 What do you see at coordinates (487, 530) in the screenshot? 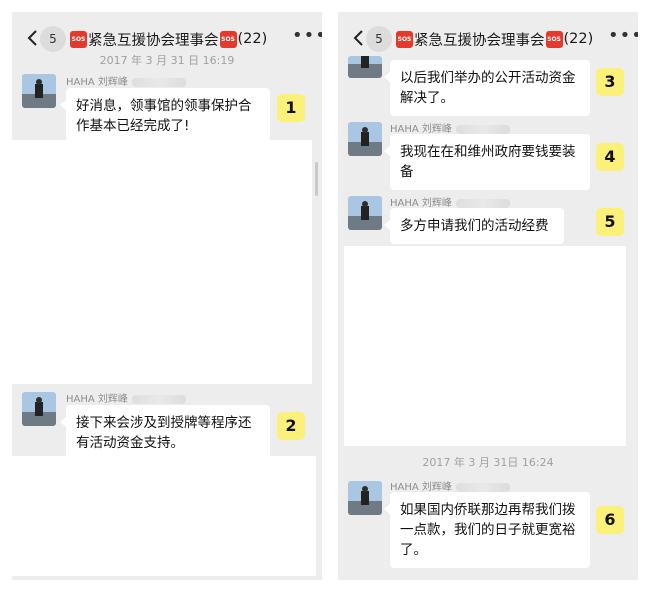
I see `message-bubble: 如果国内侨联那边再帮我们拨一点款，我们的日子就更宽裕了。` at bounding box center [487, 530].